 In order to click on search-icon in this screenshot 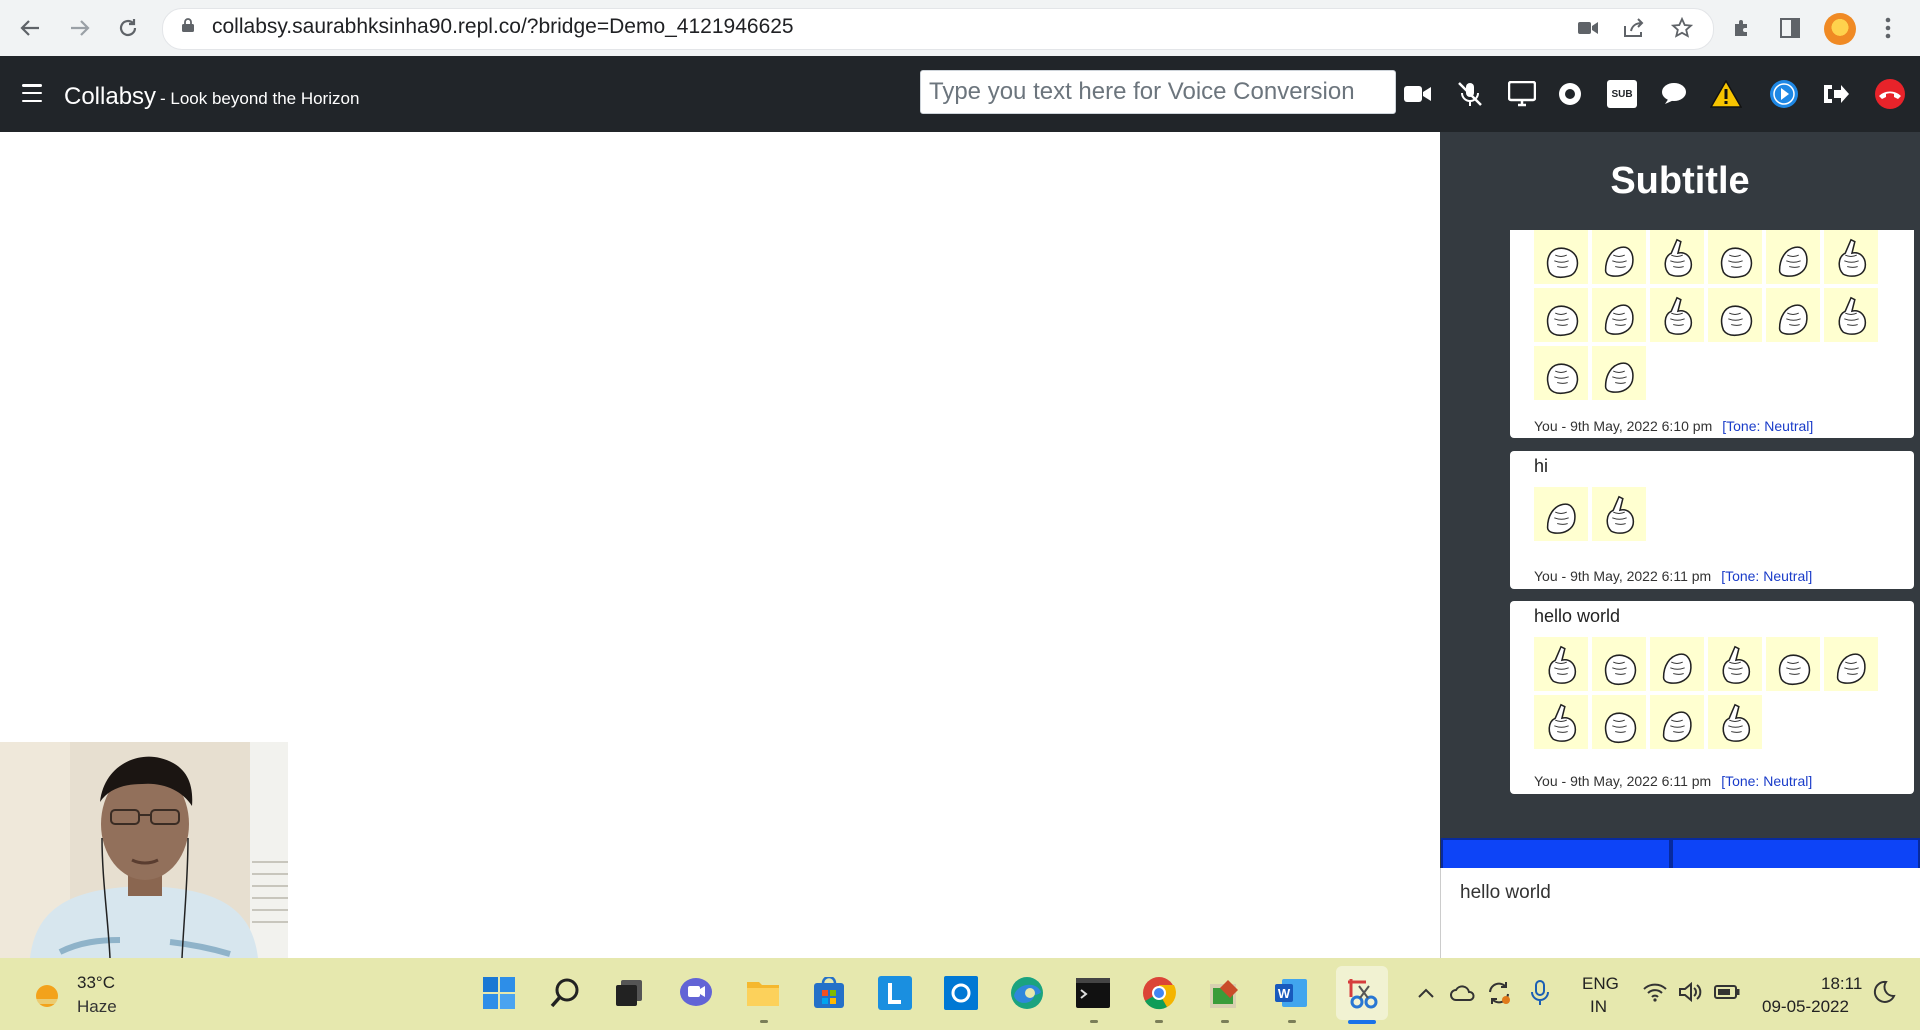, I will do `click(565, 993)`.